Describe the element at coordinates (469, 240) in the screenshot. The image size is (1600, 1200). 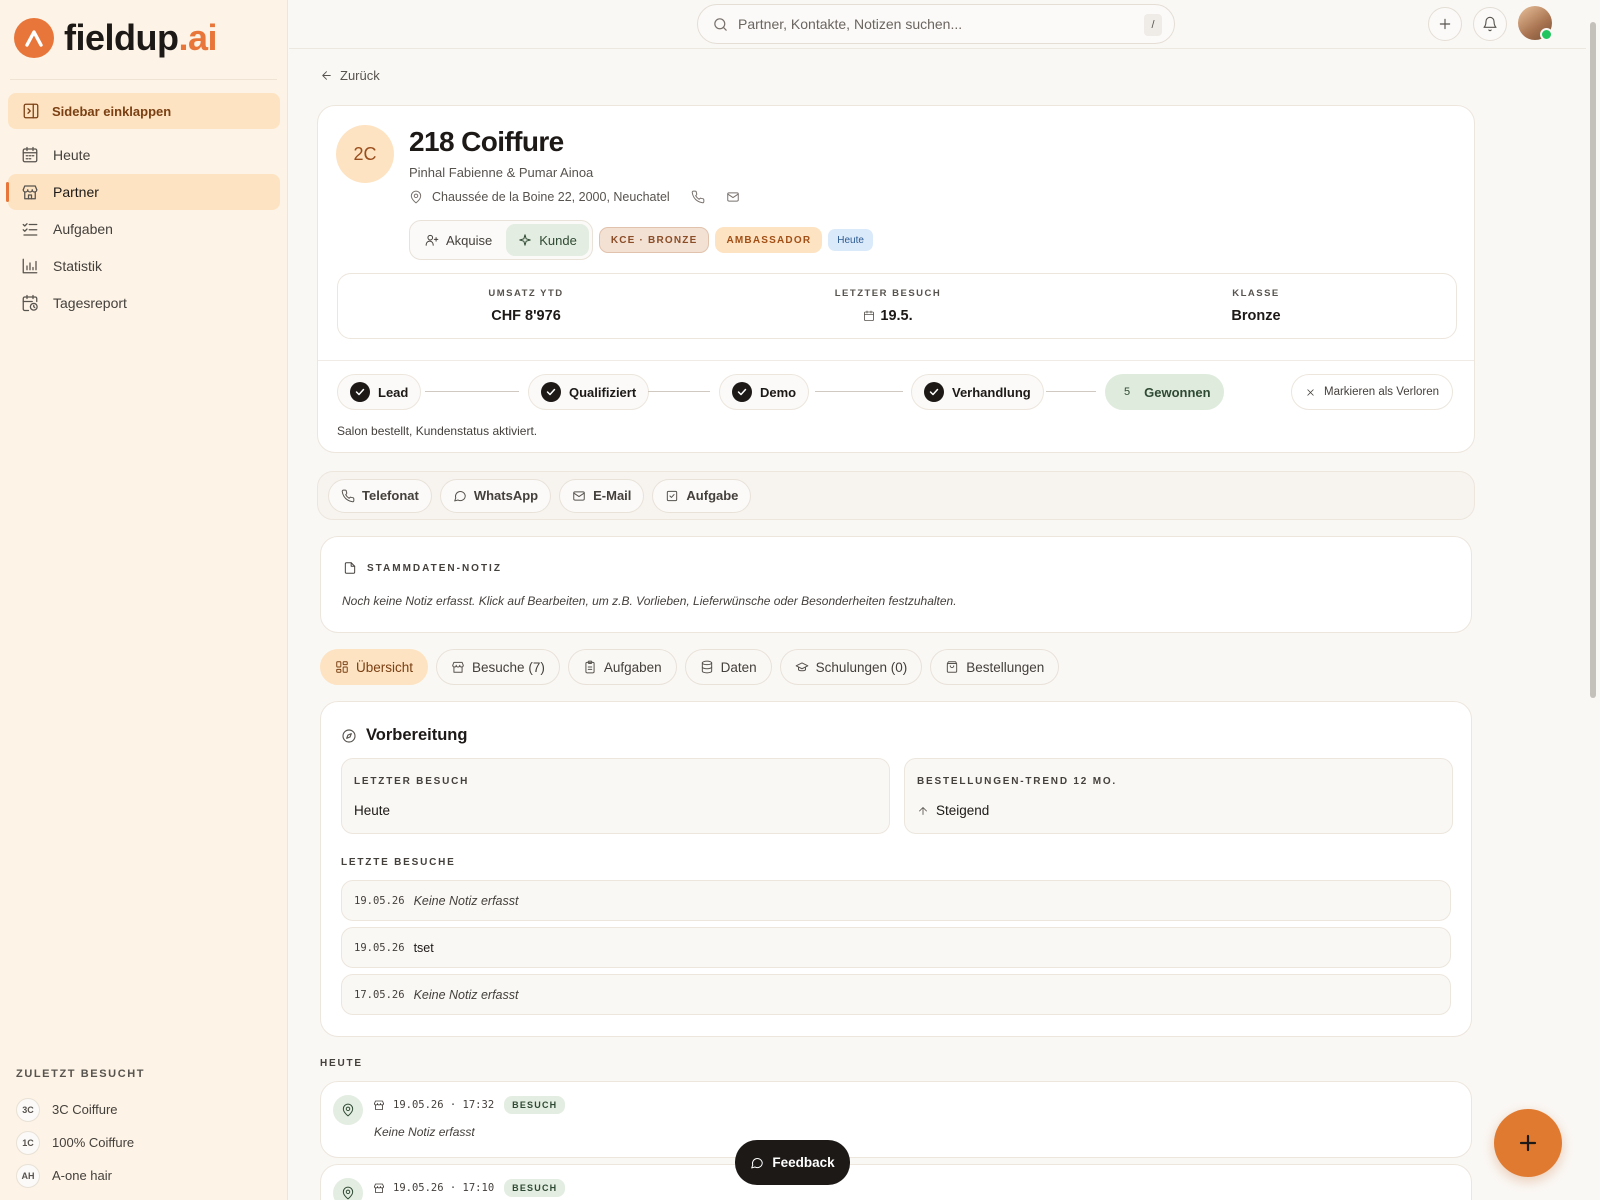
I see `segment-label: Akquise` at that location.